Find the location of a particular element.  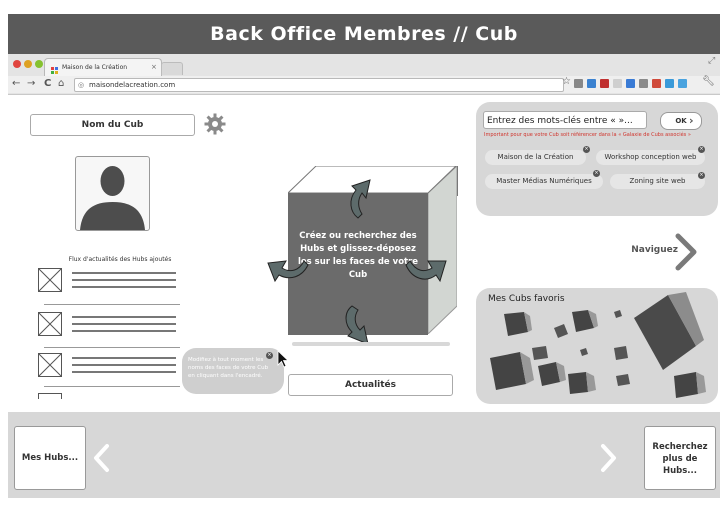

rotate-up-arrow-icon is located at coordinates (359, 198).